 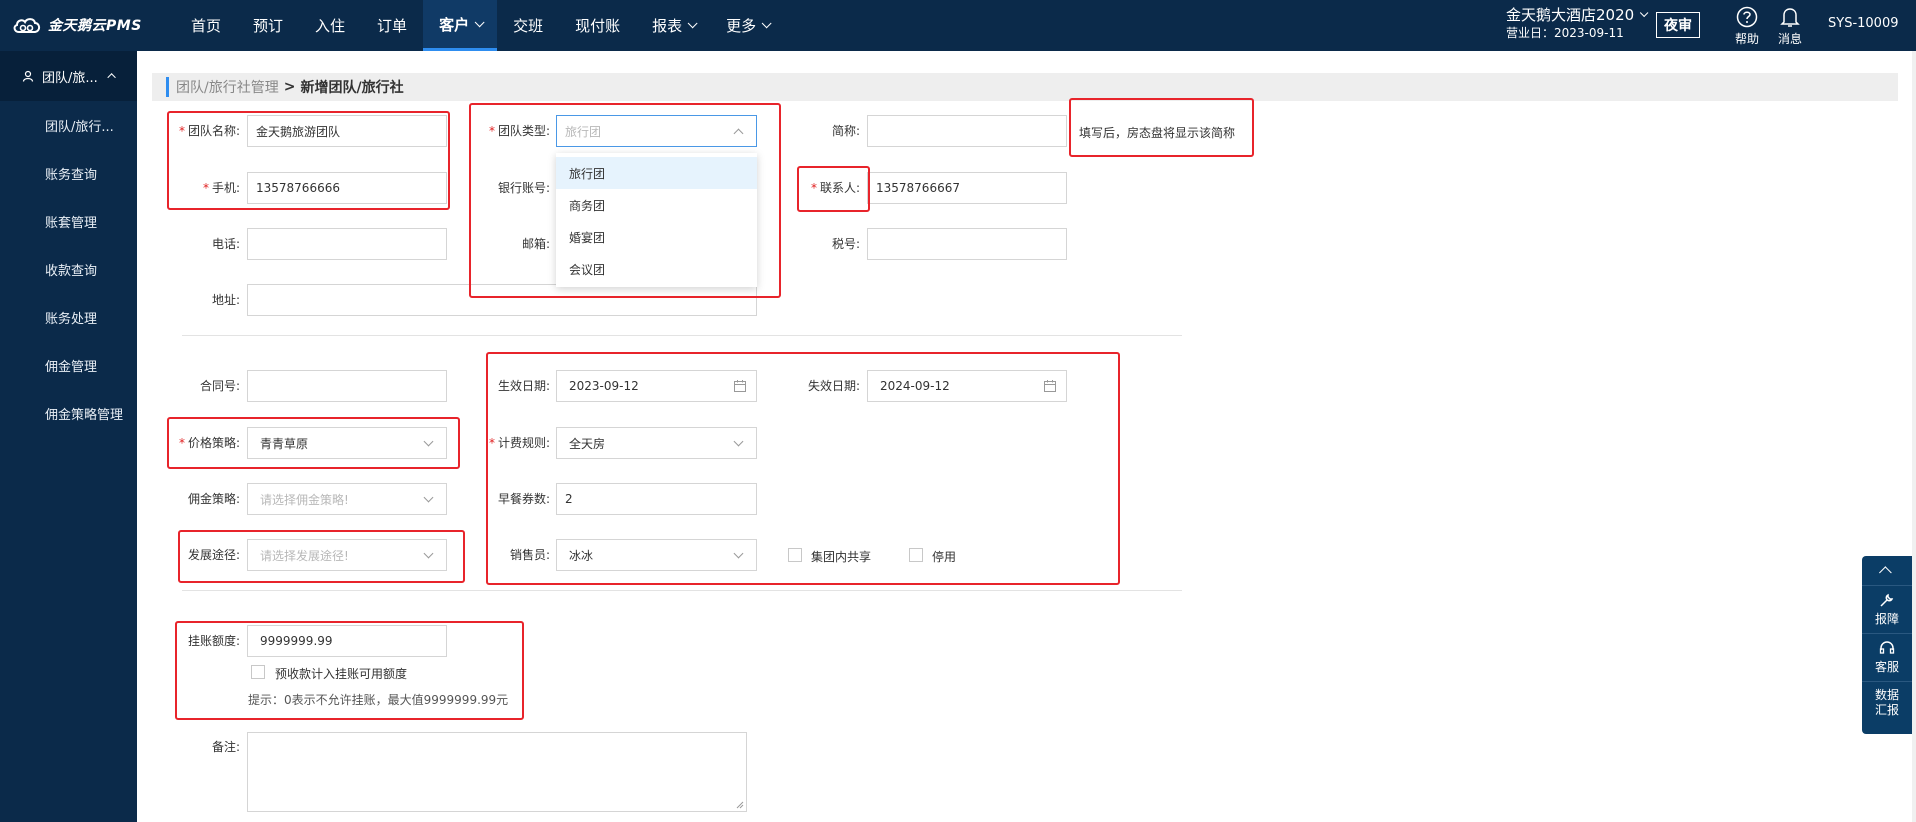 I want to click on nav-item-3: 订单, so click(x=392, y=25).